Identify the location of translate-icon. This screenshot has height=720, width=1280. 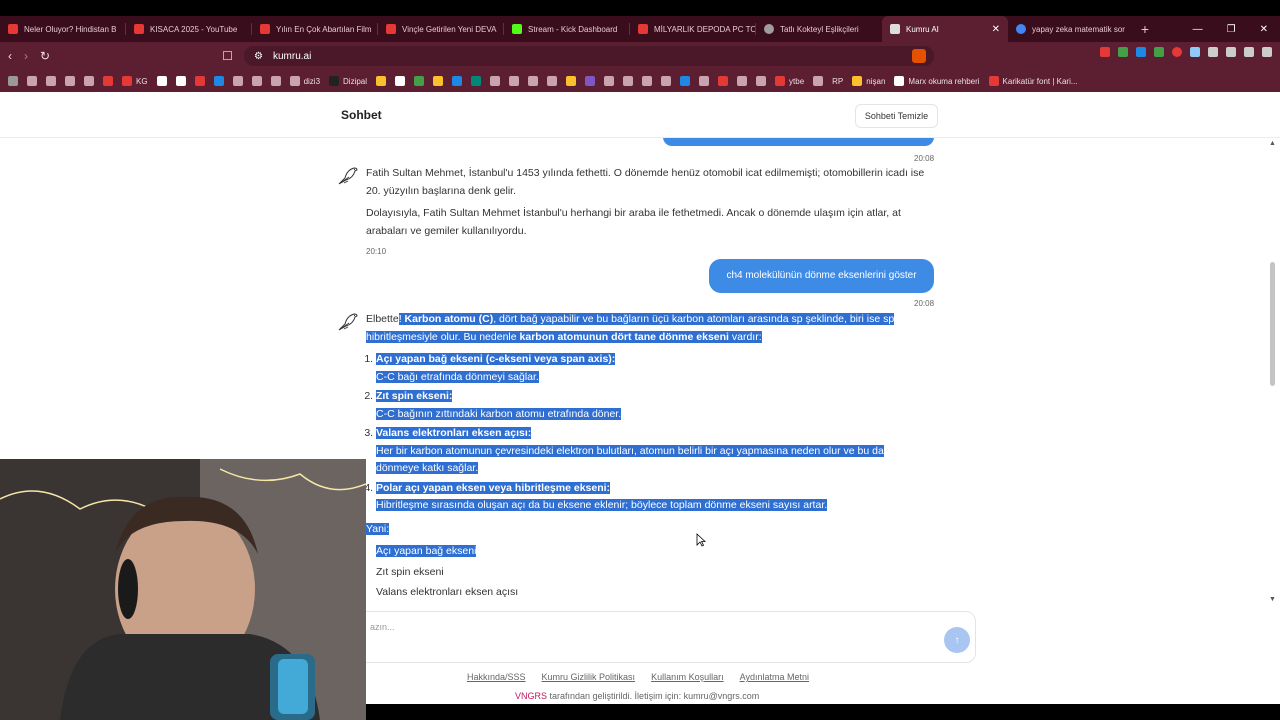
(457, 81).